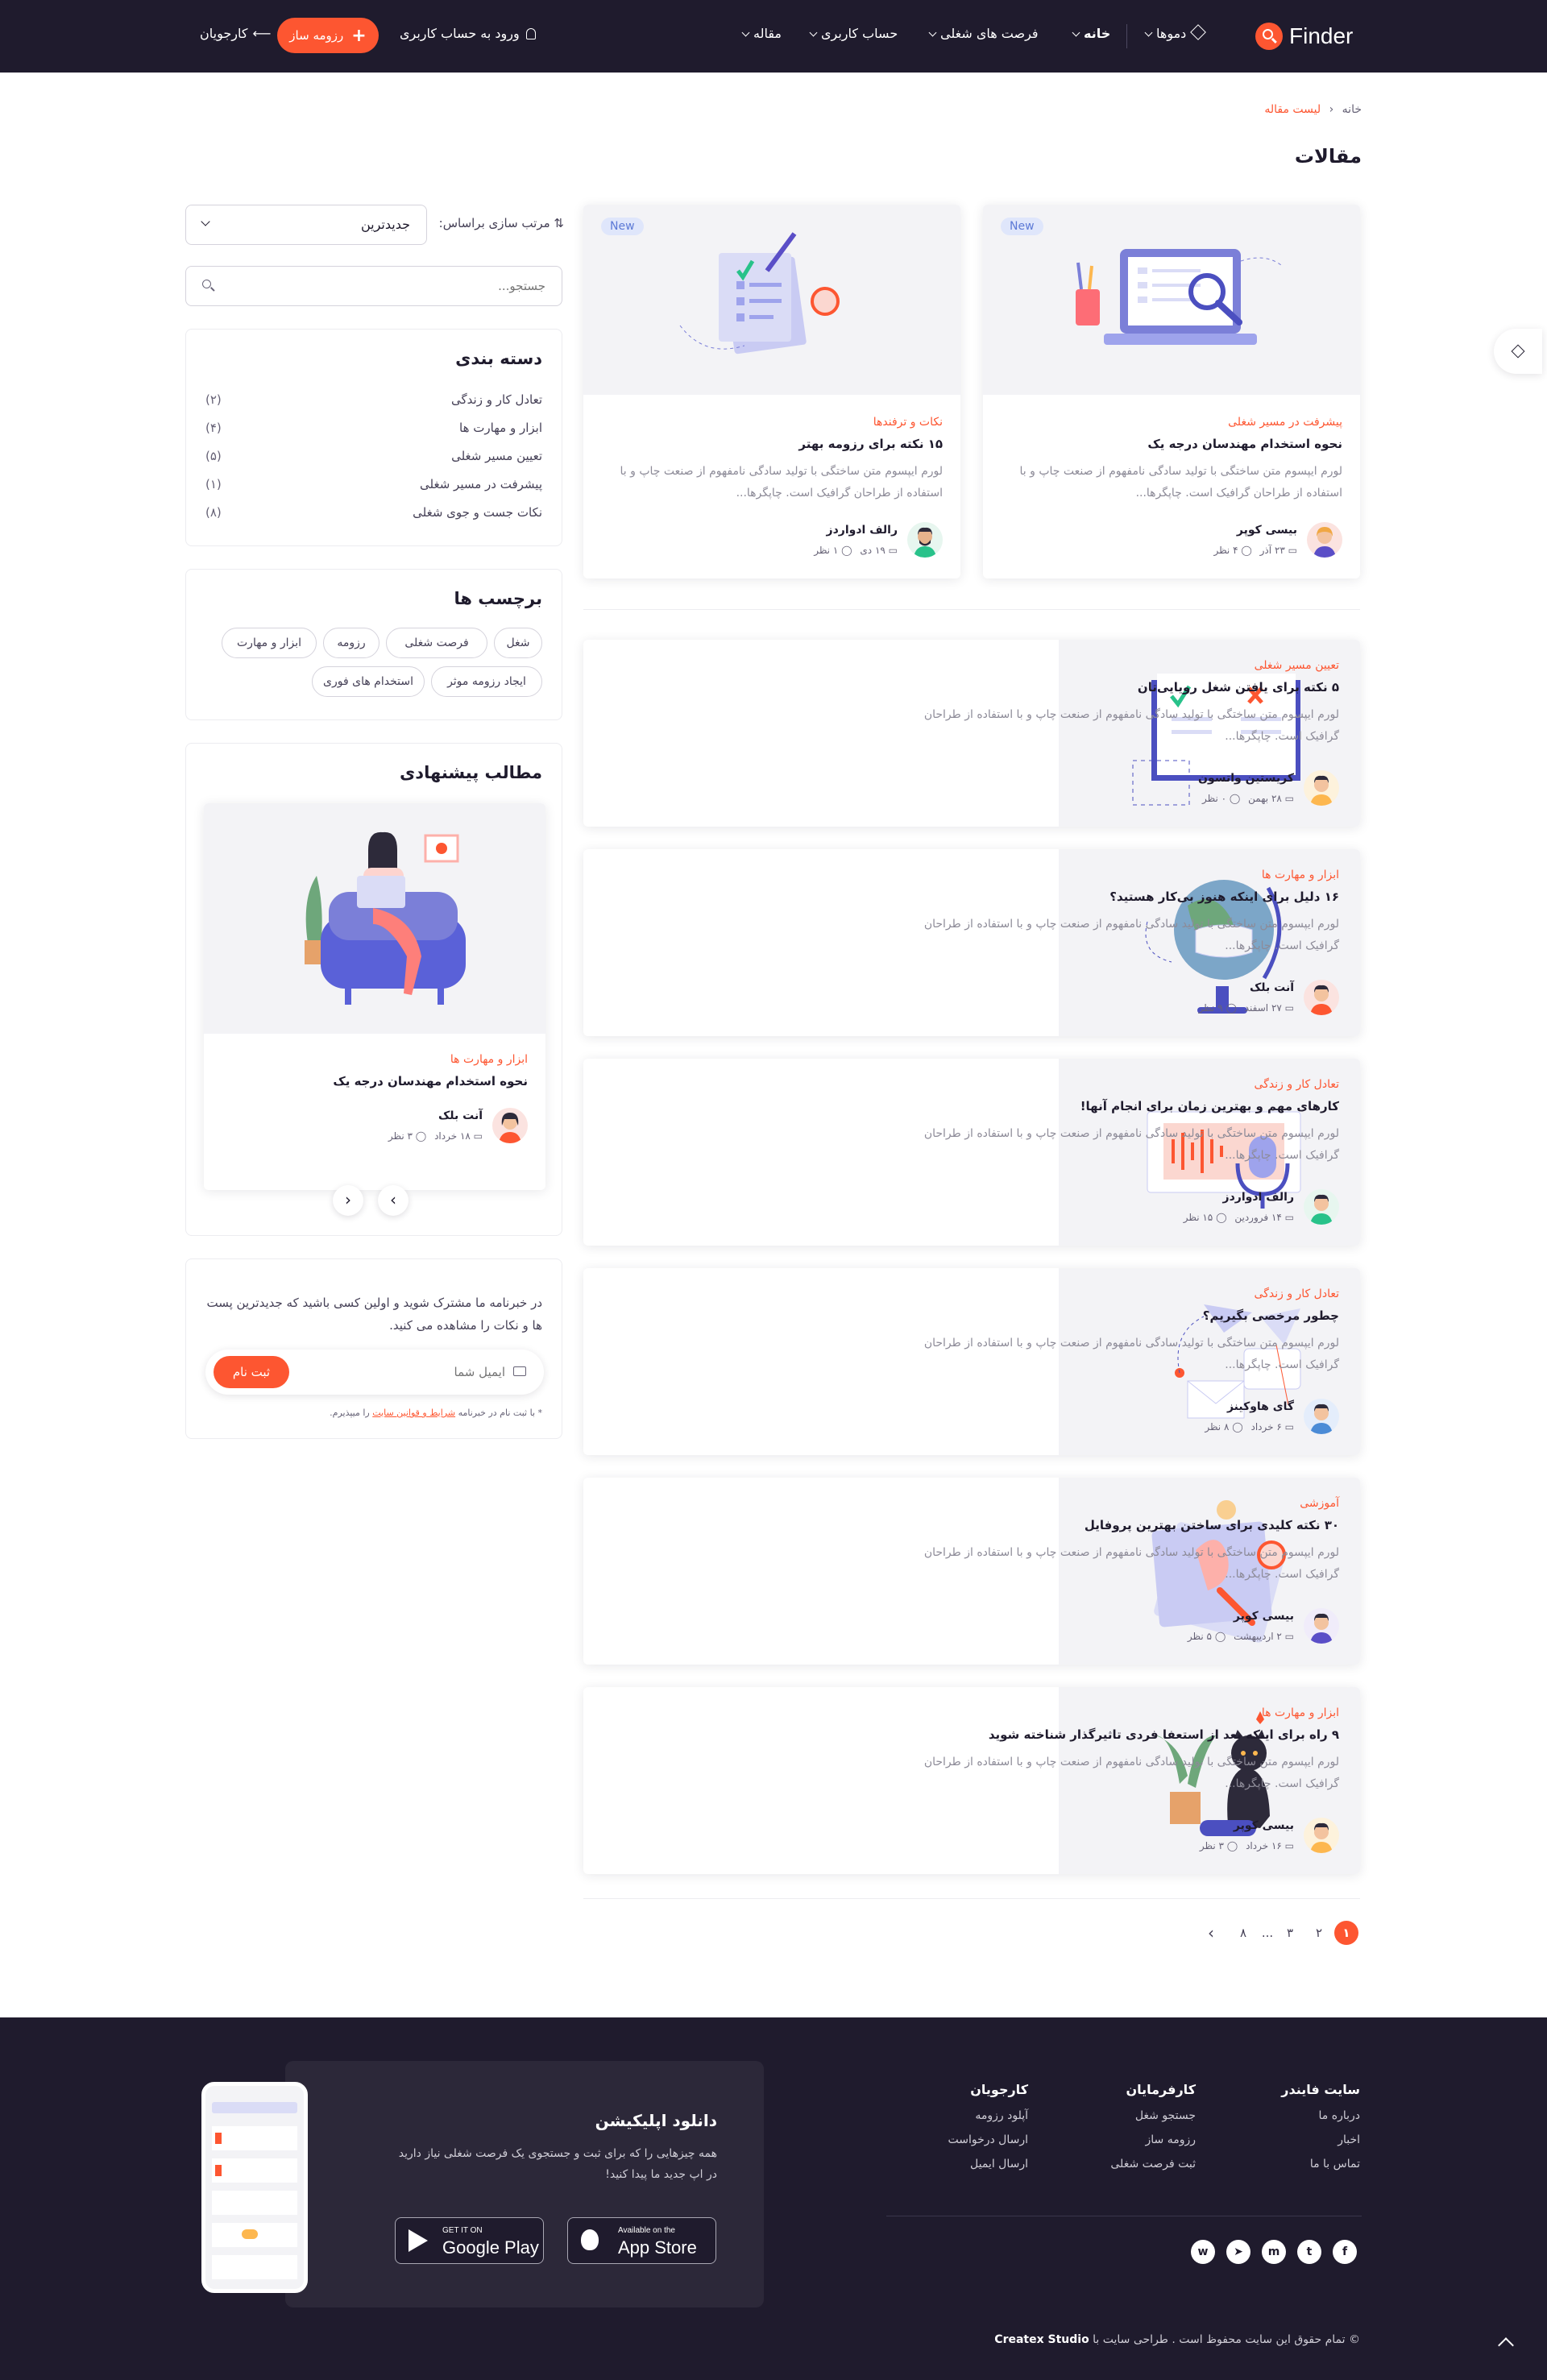 The height and width of the screenshot is (2380, 1547). I want to click on subscribe-button: ثبت نام, so click(252, 1372).